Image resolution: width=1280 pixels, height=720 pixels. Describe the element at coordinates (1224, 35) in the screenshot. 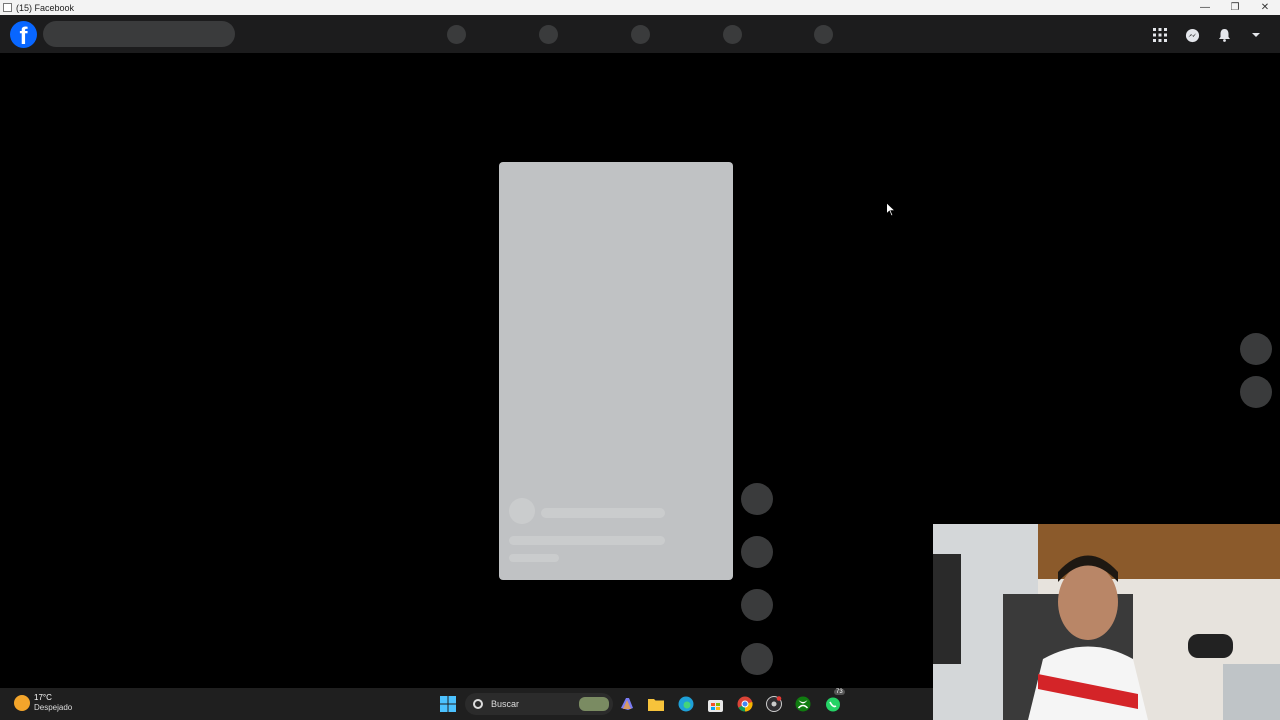

I see `notifications-icon` at that location.